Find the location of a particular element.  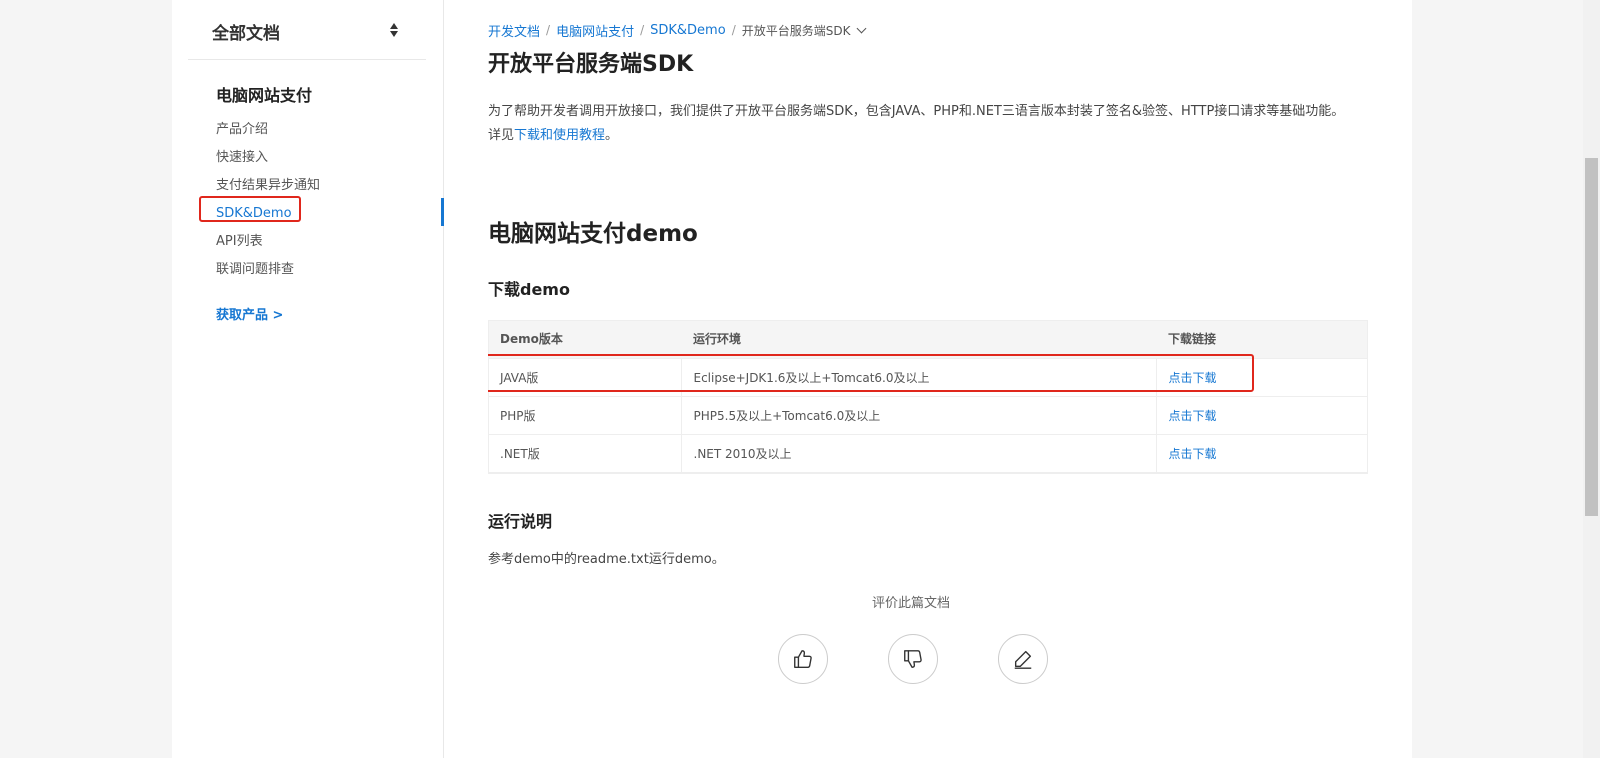

get-product-link: 获取产品 > is located at coordinates (249, 313).